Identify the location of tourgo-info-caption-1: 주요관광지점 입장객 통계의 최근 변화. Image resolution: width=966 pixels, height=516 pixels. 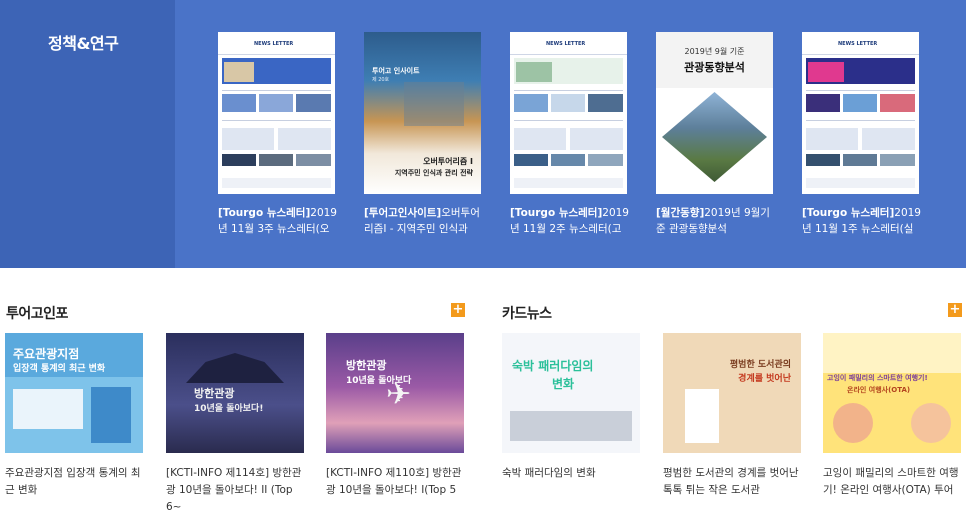
(76, 482).